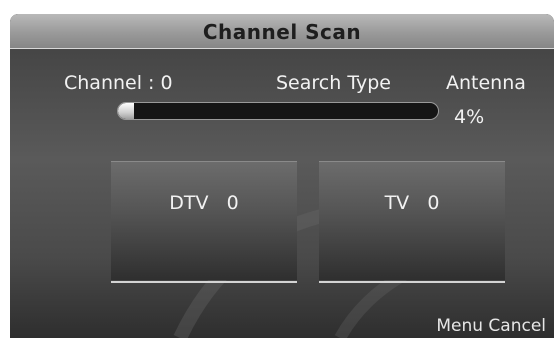  Describe the element at coordinates (397, 203) in the screenshot. I see `tv-label: TV` at that location.